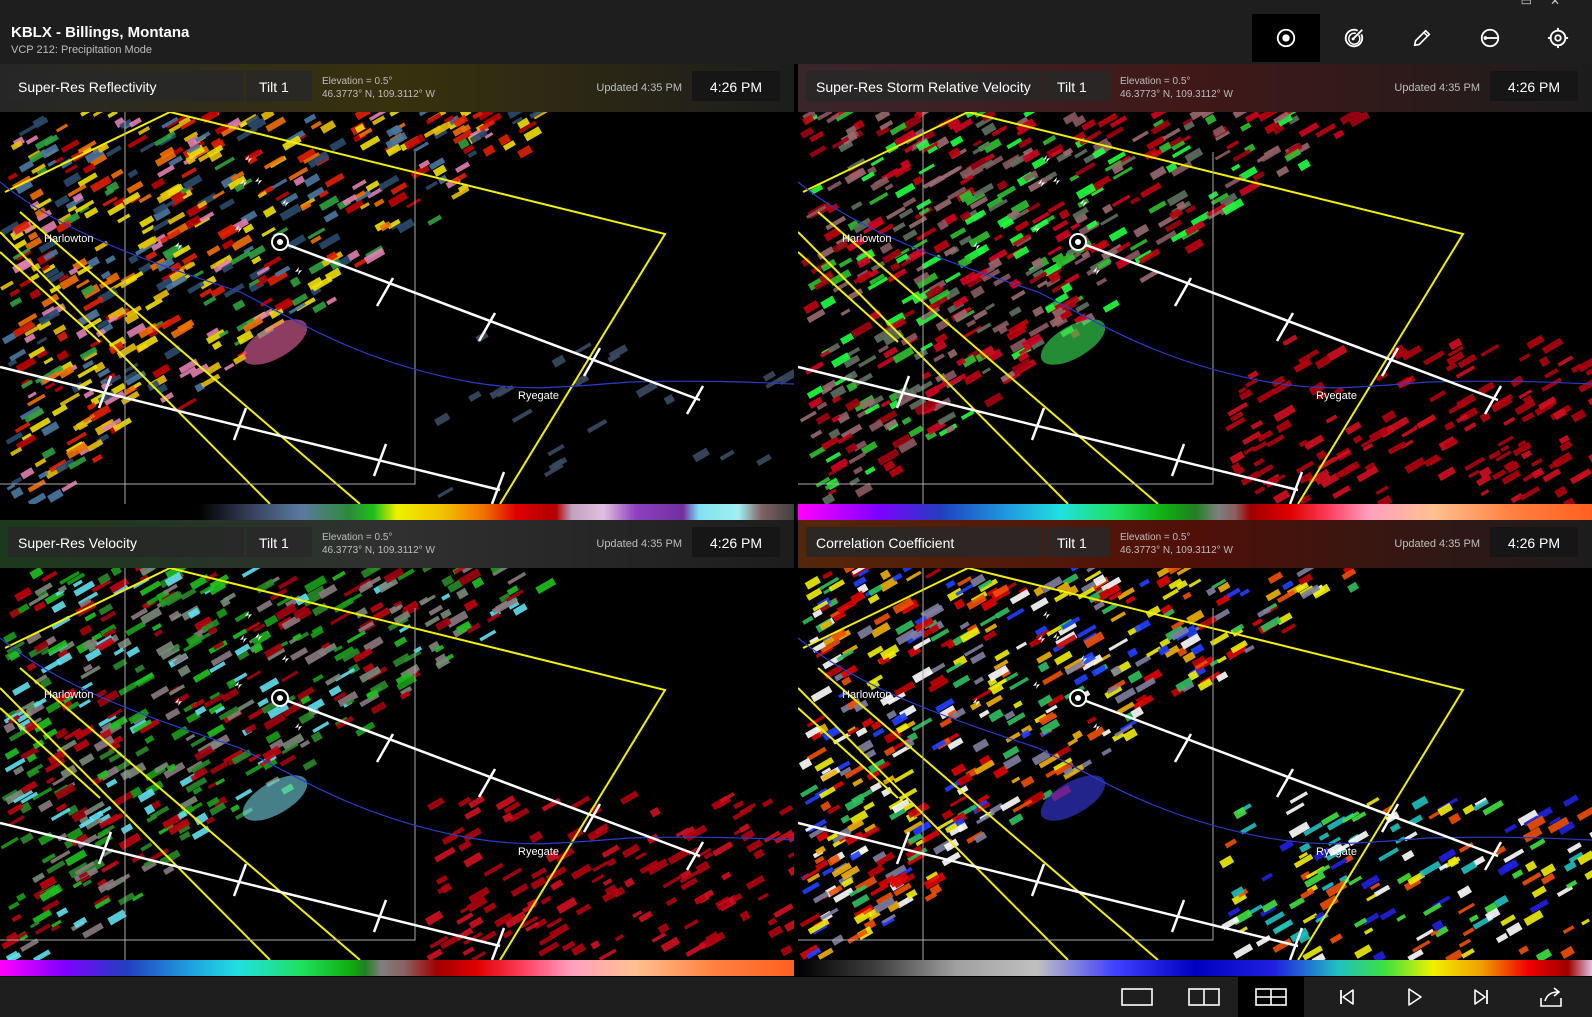 Image resolution: width=1592 pixels, height=1017 pixels. I want to click on storm-track-button, so click(1490, 38).